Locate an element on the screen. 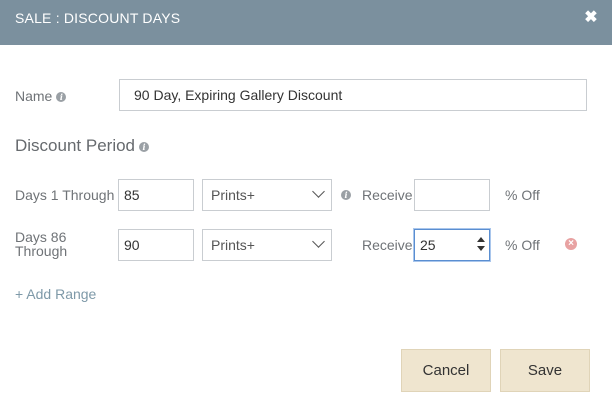 The height and width of the screenshot is (403, 612). range-2-label: Days 86 Through is located at coordinates (41, 244).